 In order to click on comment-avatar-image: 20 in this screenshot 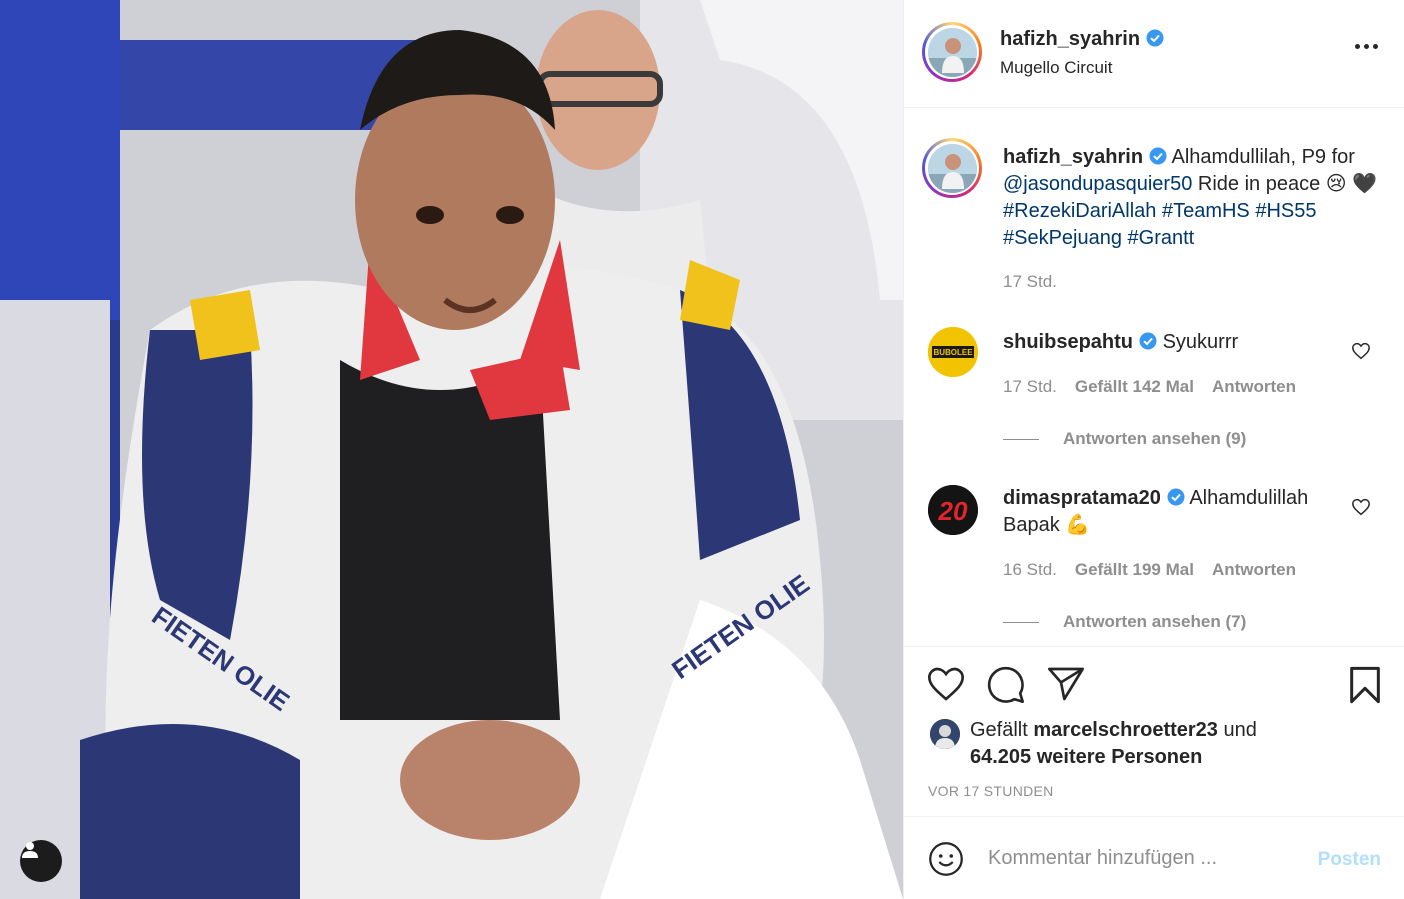, I will do `click(953, 510)`.